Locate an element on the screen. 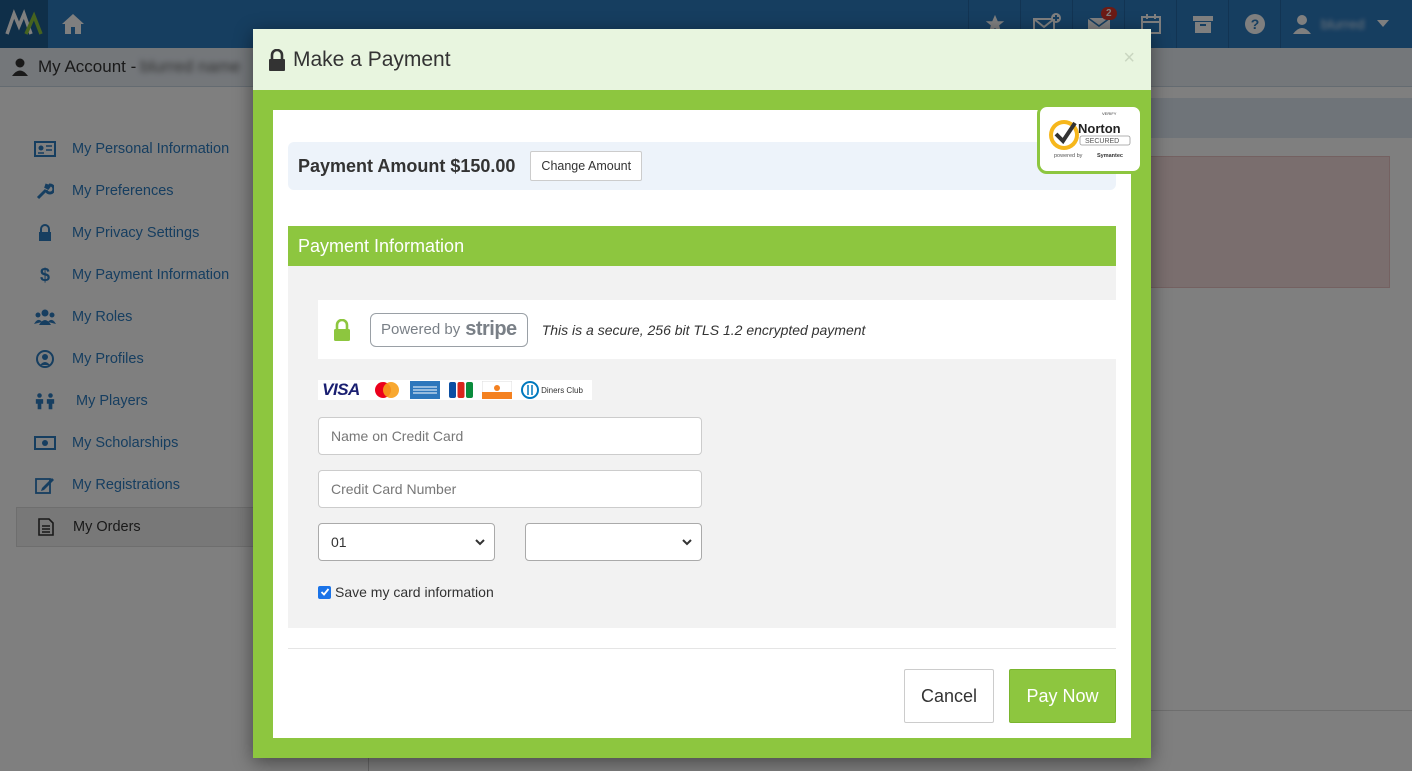 The image size is (1412, 771). norton-brand-text: Norton is located at coordinates (1099, 128).